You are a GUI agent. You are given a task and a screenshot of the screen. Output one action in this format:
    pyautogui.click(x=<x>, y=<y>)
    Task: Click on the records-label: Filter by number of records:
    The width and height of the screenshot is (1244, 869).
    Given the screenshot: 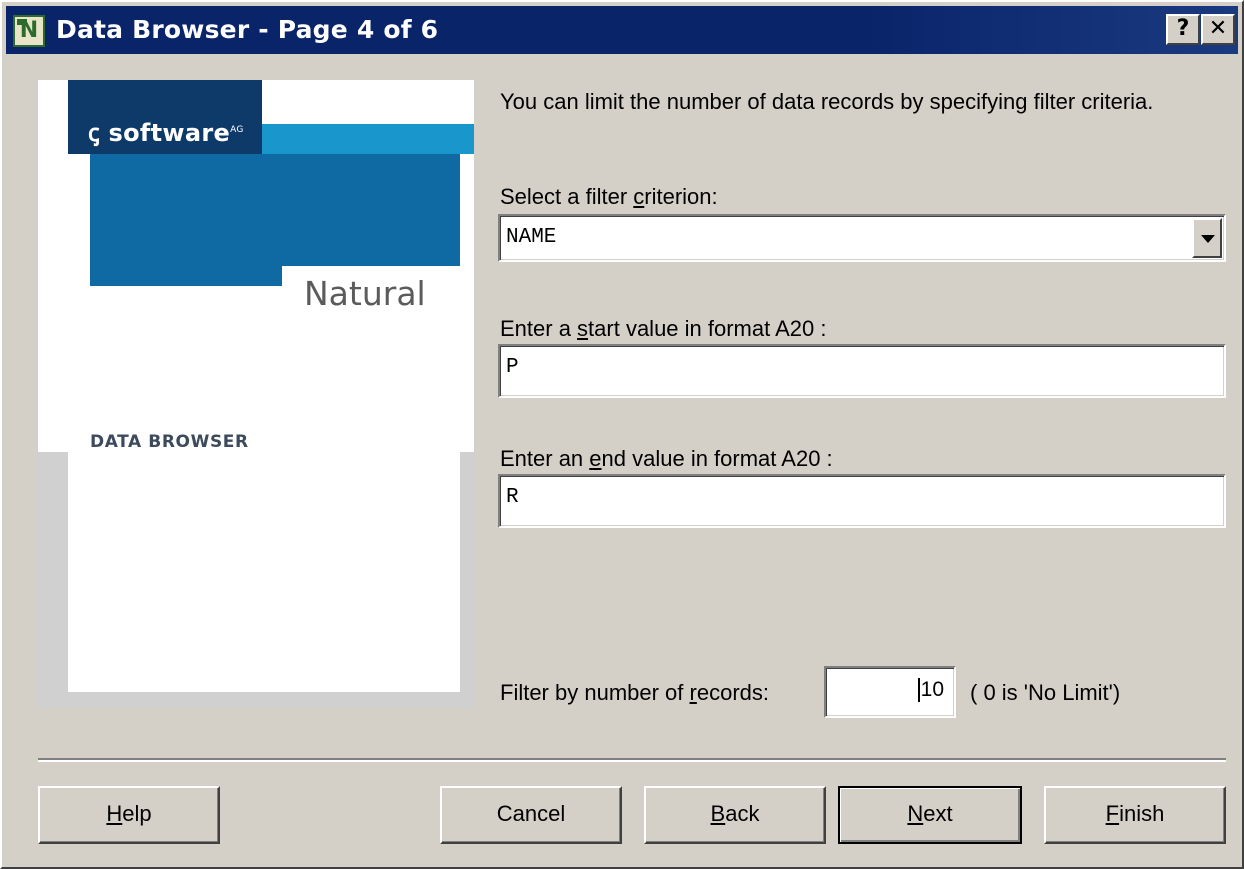 What is the action you would take?
    pyautogui.click(x=634, y=692)
    